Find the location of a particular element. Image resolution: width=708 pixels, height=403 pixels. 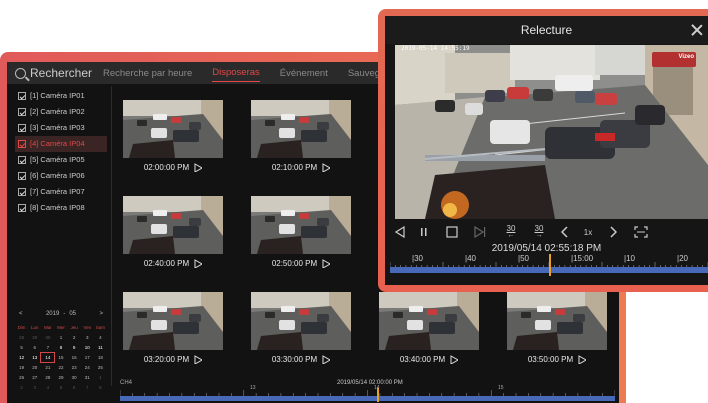

fullscreen-button is located at coordinates (641, 232).